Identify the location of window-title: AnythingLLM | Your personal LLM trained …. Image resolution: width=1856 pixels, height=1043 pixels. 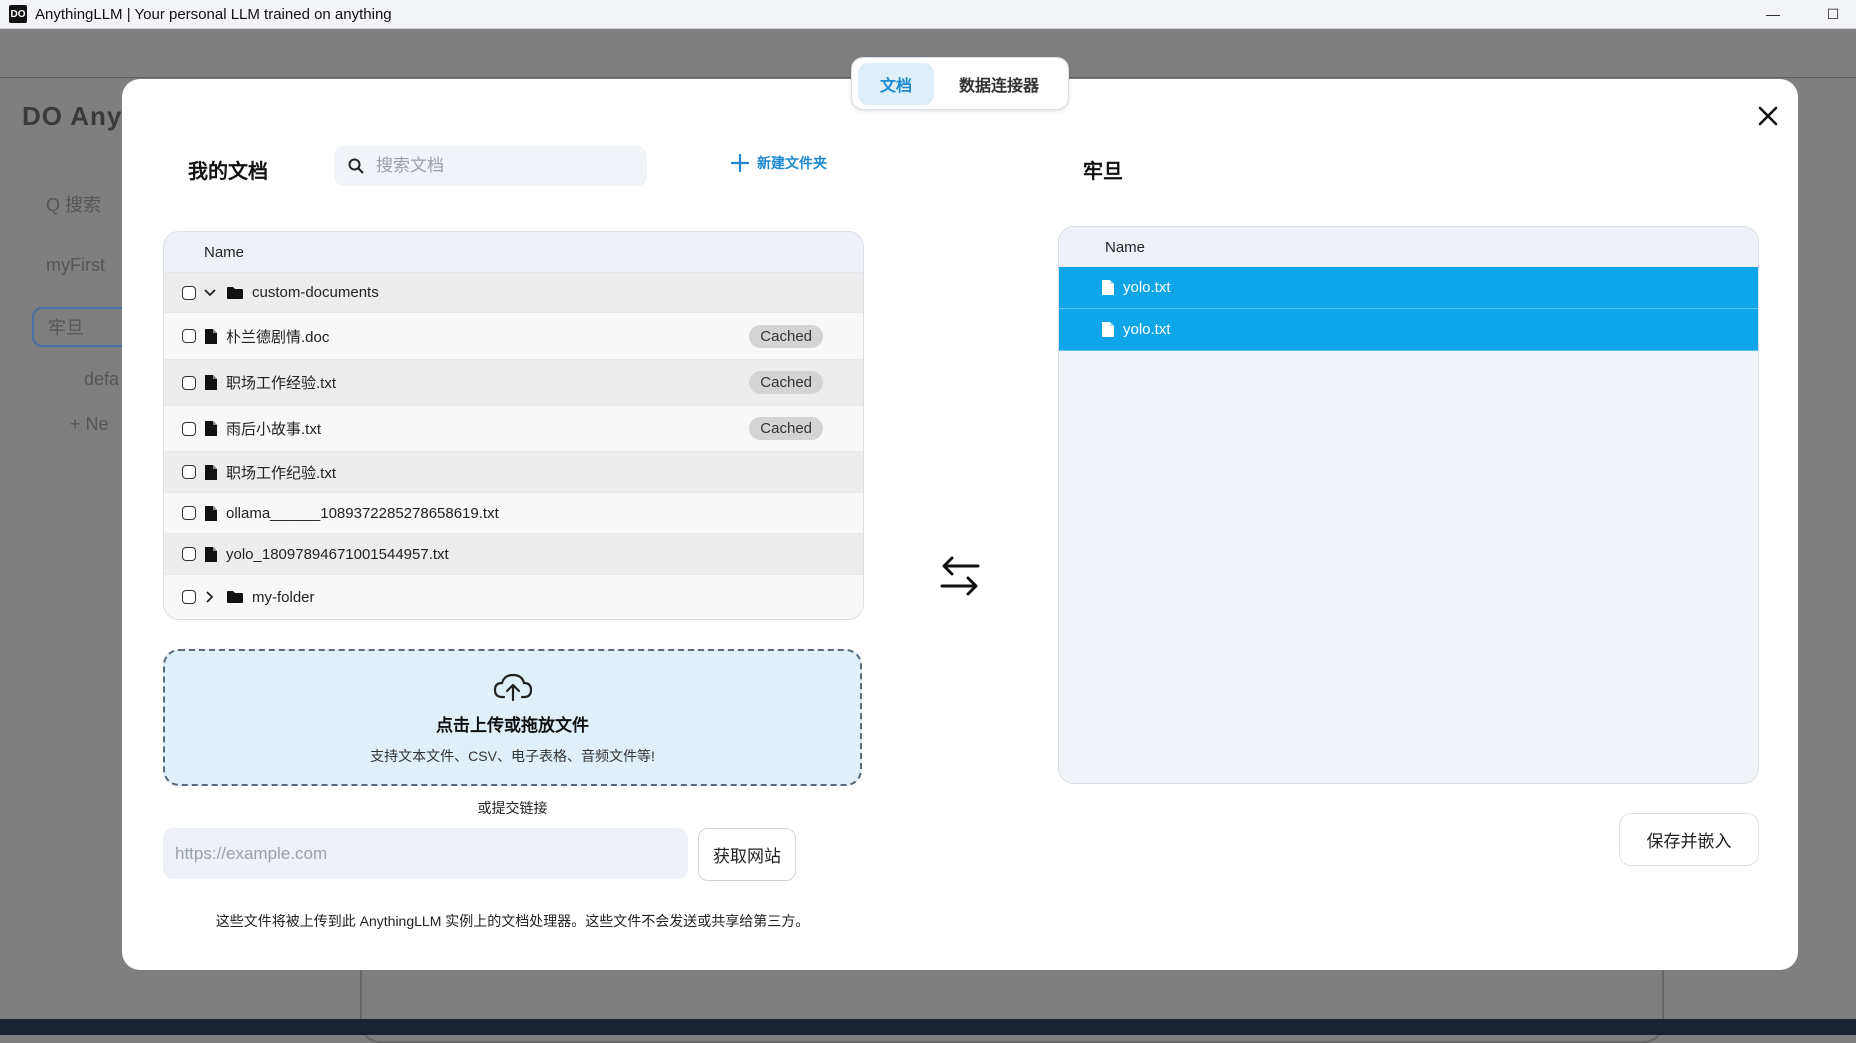
(213, 14).